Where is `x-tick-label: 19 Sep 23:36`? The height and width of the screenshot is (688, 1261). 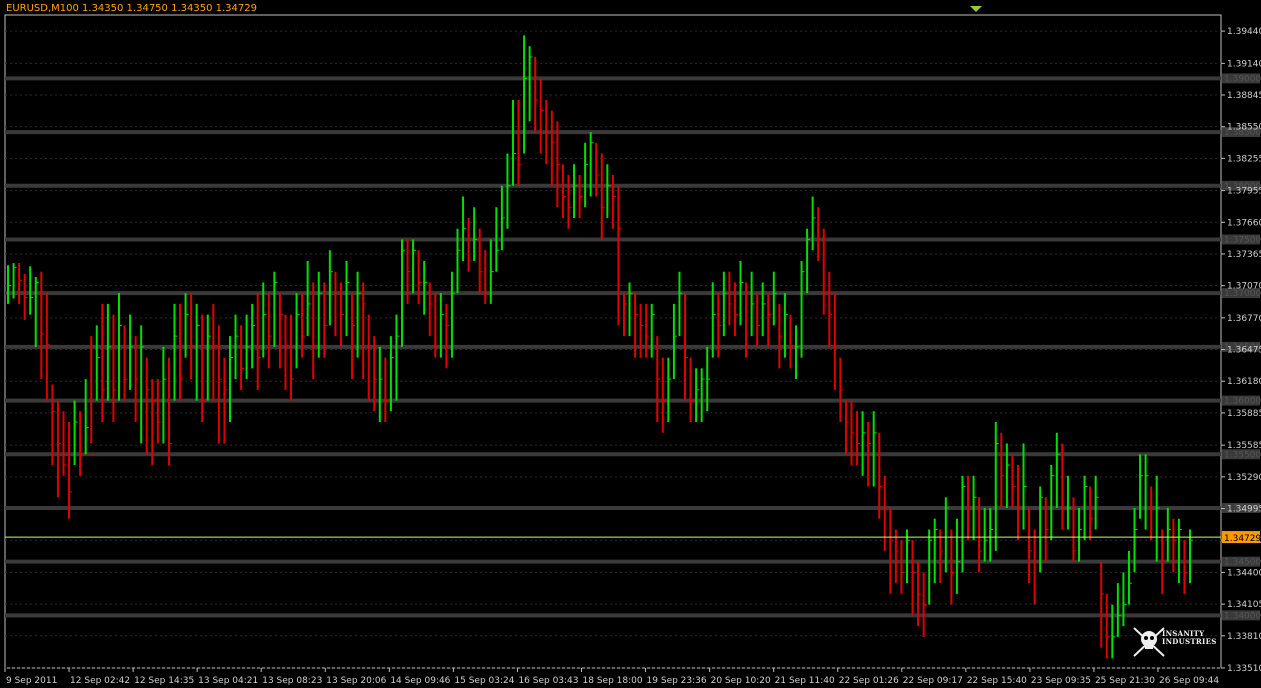
x-tick-label: 19 Sep 23:36 is located at coordinates (677, 681).